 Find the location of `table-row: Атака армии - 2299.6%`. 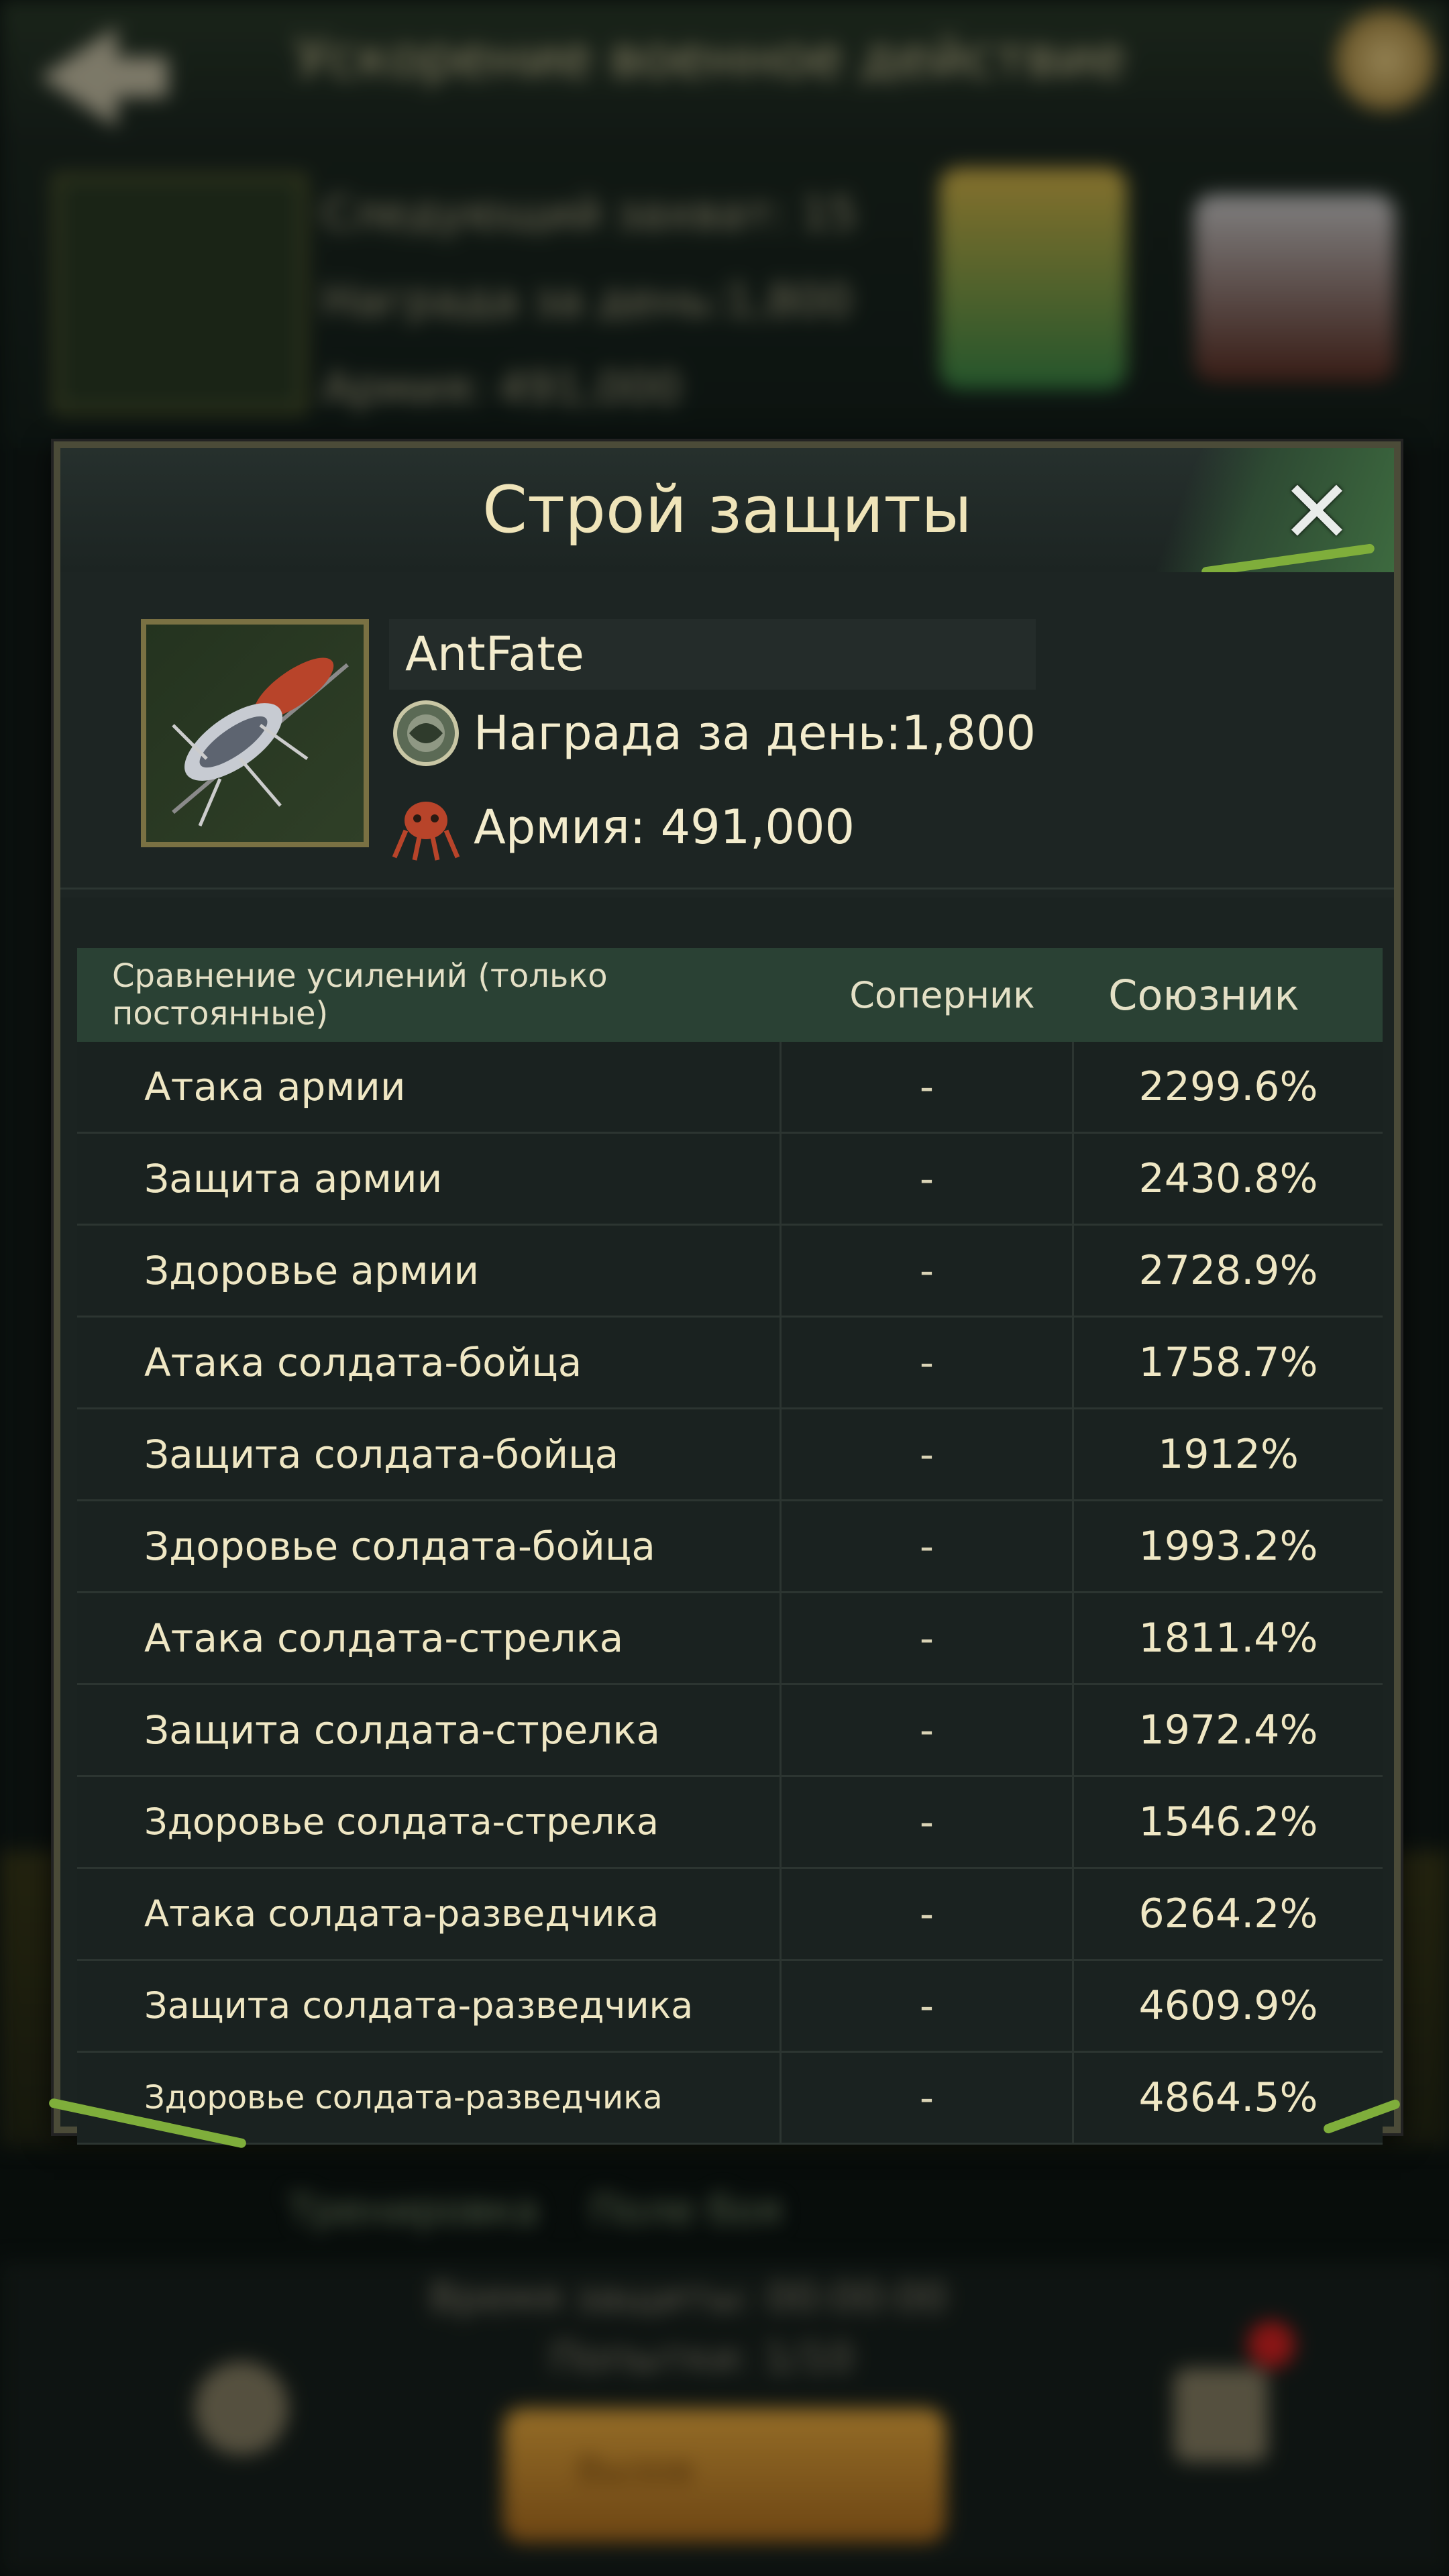

table-row: Атака армии - 2299.6% is located at coordinates (730, 1088).